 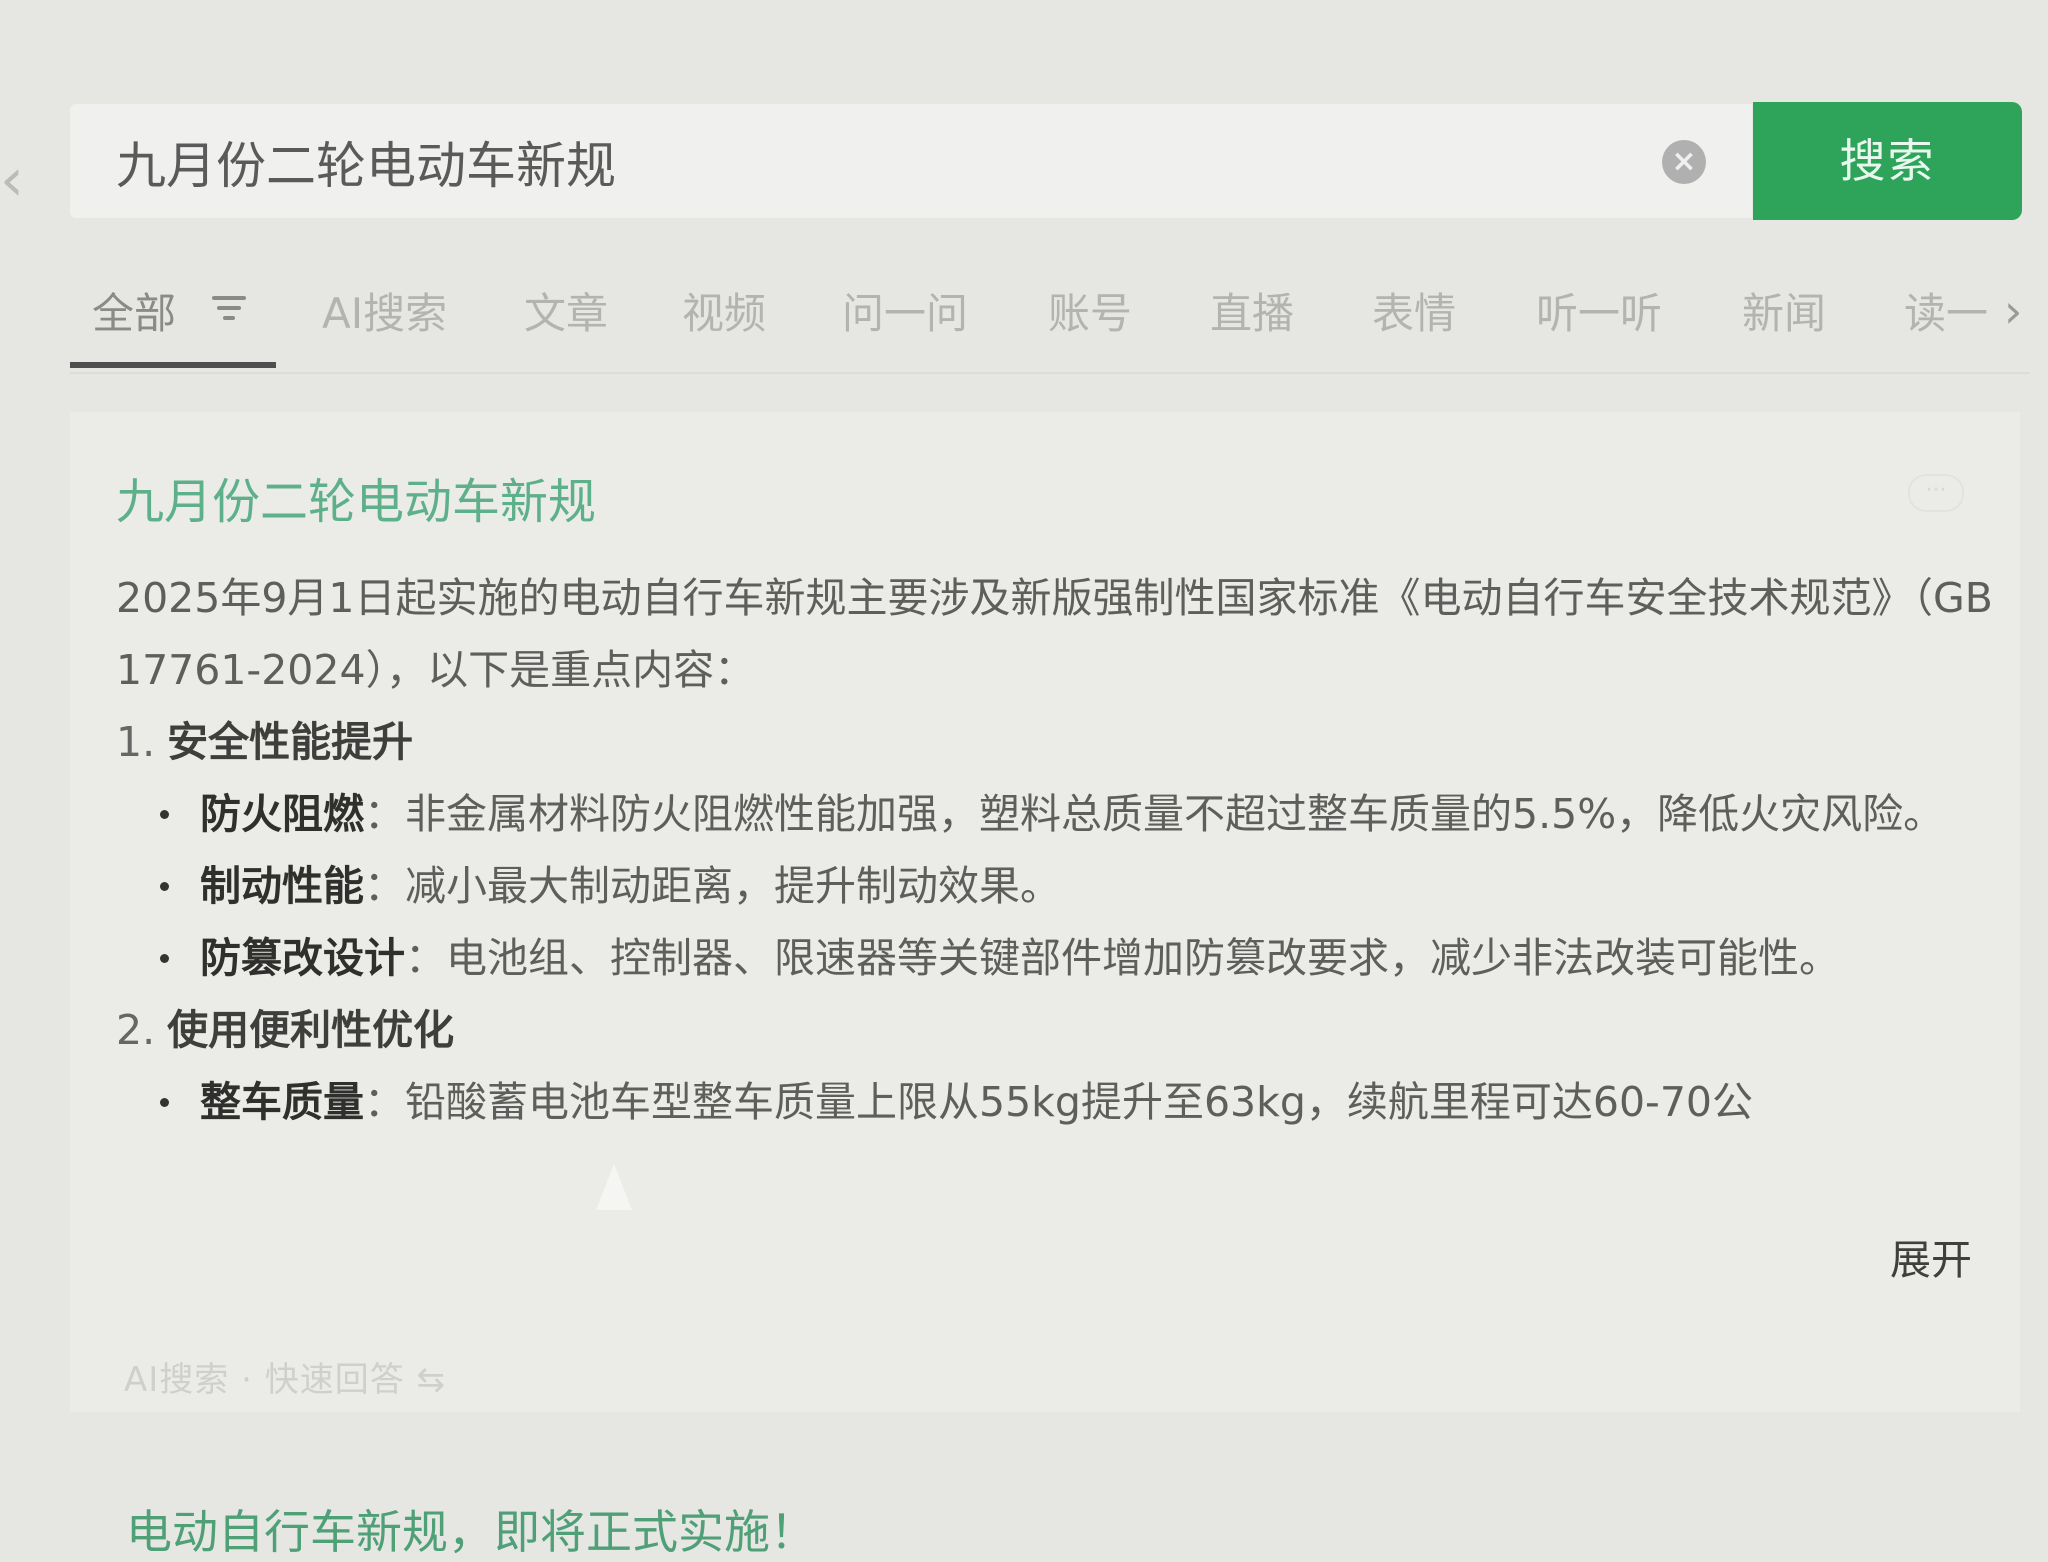 What do you see at coordinates (282, 886) in the screenshot?
I see `item-term: 制动性能` at bounding box center [282, 886].